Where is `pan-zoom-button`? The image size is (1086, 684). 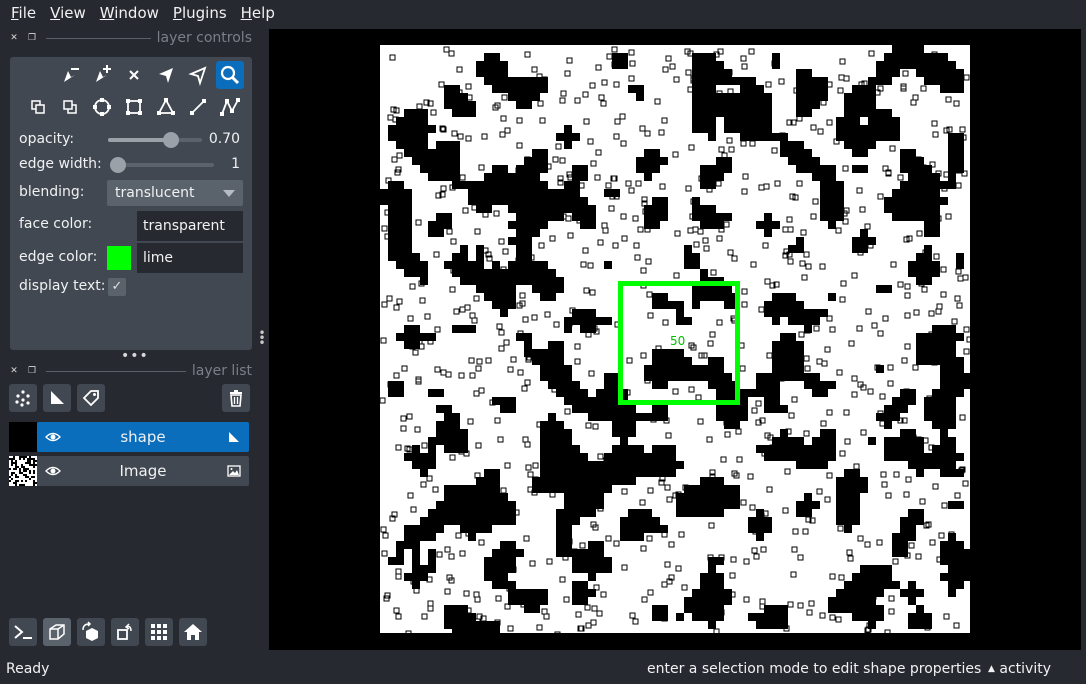 pan-zoom-button is located at coordinates (230, 75).